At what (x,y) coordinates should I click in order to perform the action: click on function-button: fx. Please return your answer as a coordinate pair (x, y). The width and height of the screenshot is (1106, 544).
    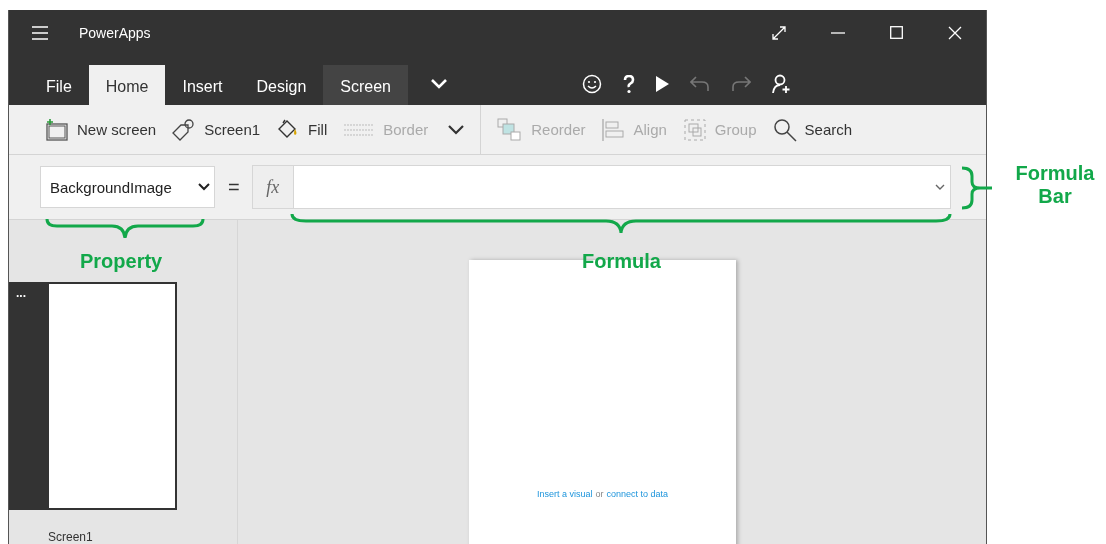
    Looking at the image, I should click on (272, 187).